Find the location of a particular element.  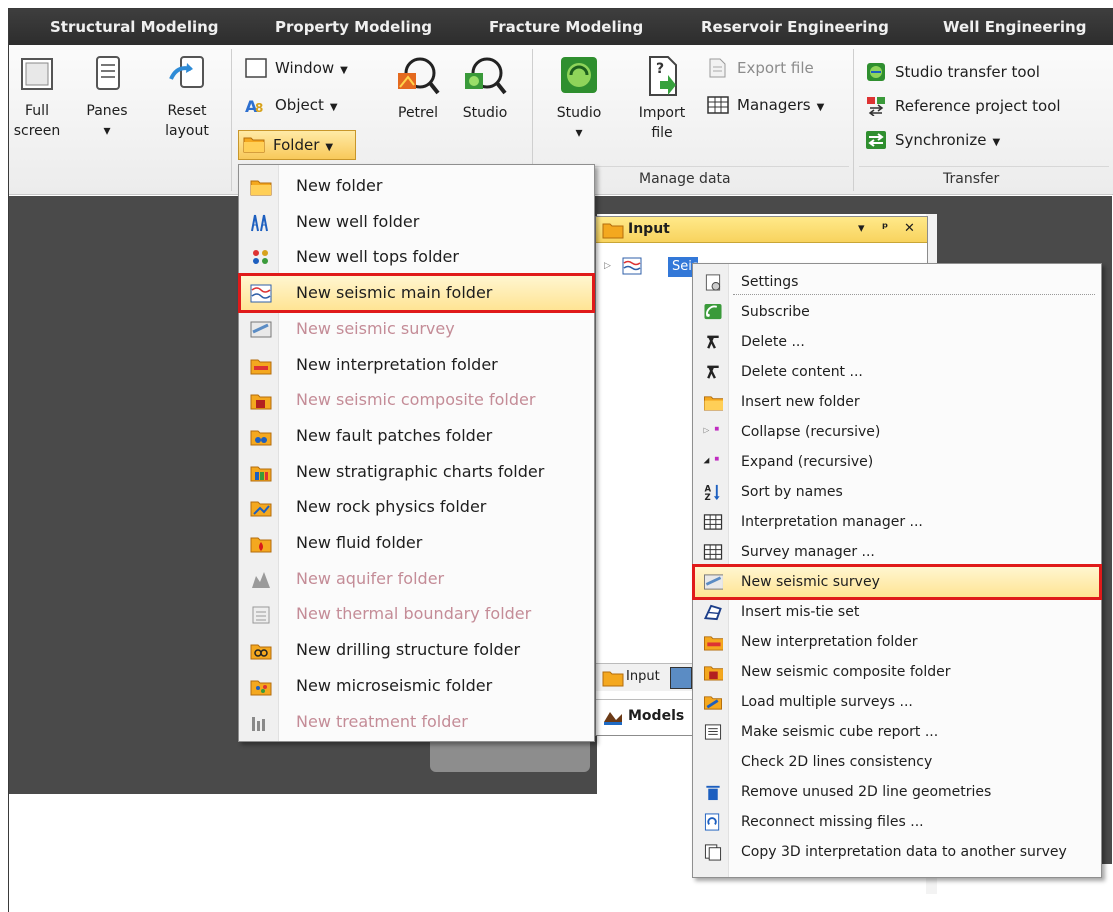

object-dropdown: A8 Object ▼ is located at coordinates (306, 105).